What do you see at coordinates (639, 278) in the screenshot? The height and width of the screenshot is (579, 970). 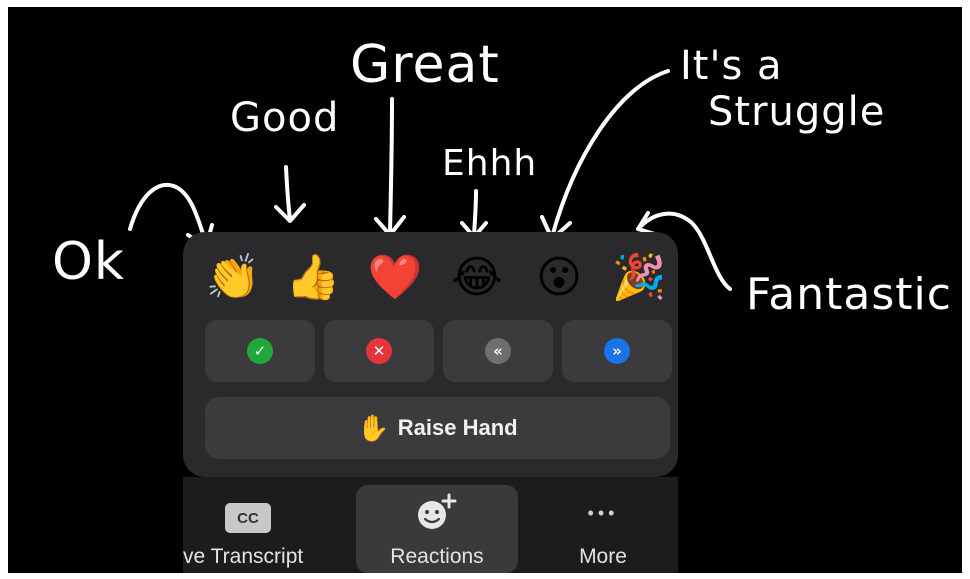 I see `party-popper-icon: 🎉` at bounding box center [639, 278].